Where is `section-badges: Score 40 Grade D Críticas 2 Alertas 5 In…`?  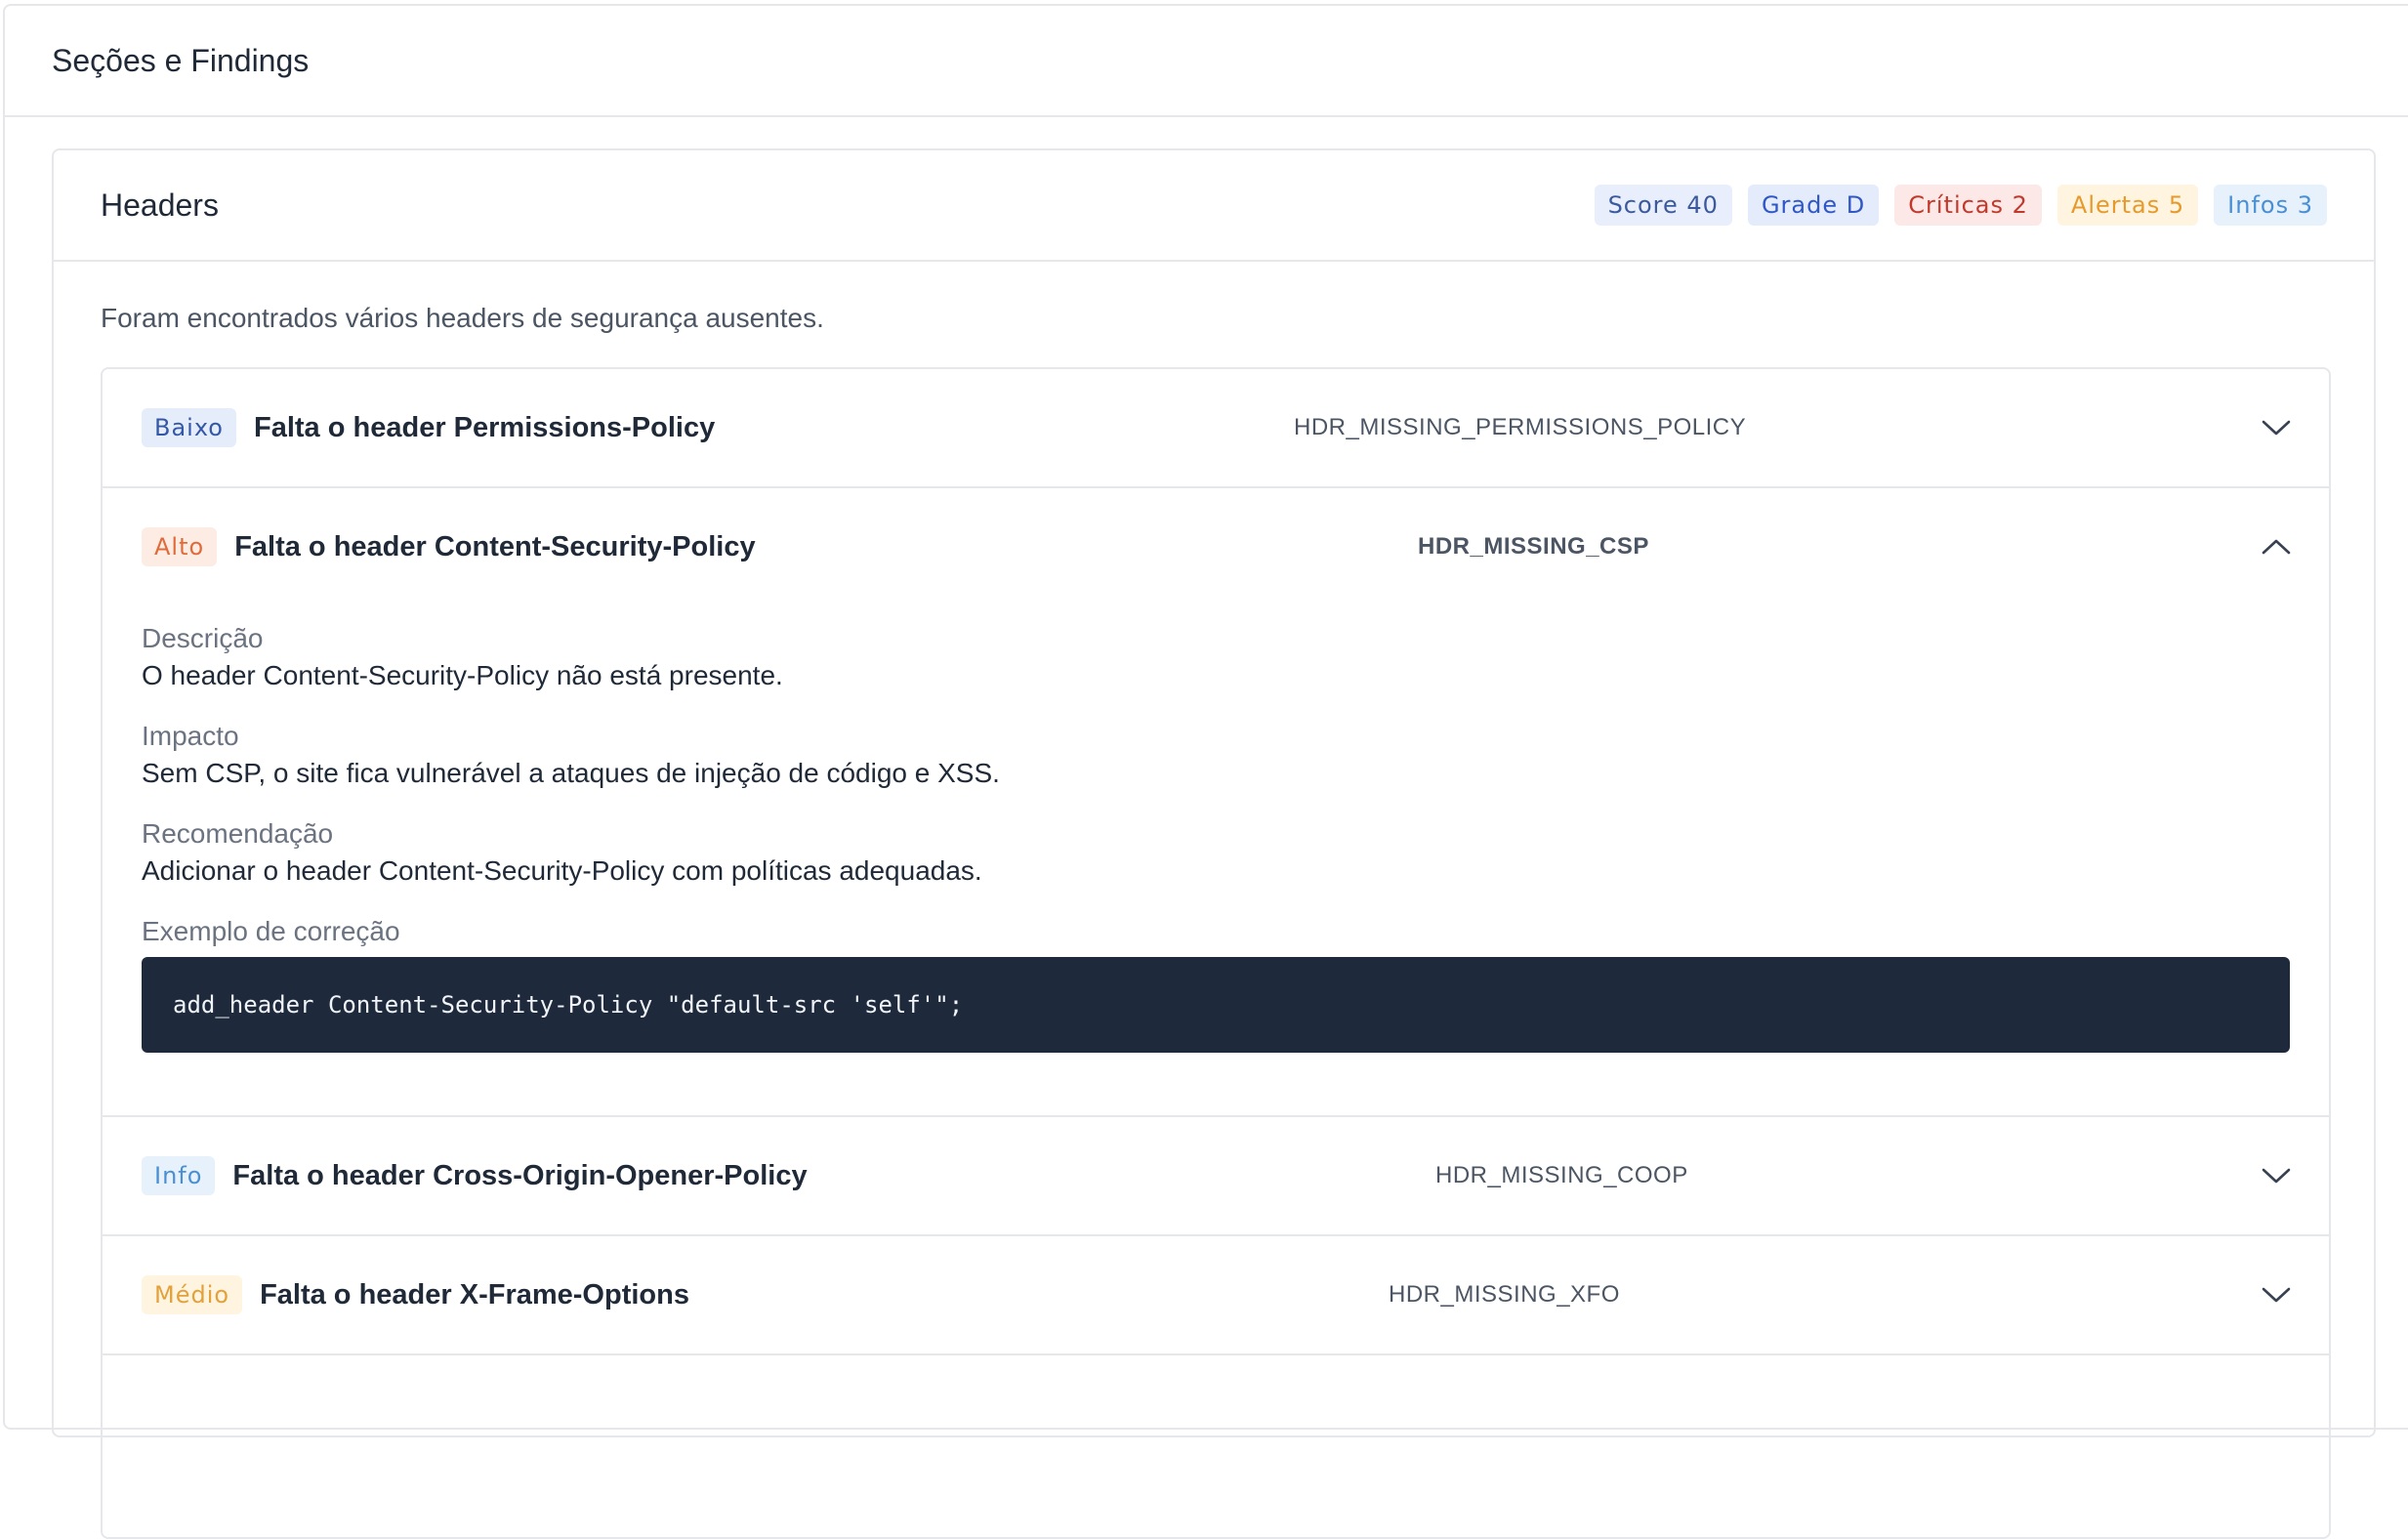
section-badges: Score 40 Grade D Críticas 2 Alertas 5 In… is located at coordinates (1960, 205).